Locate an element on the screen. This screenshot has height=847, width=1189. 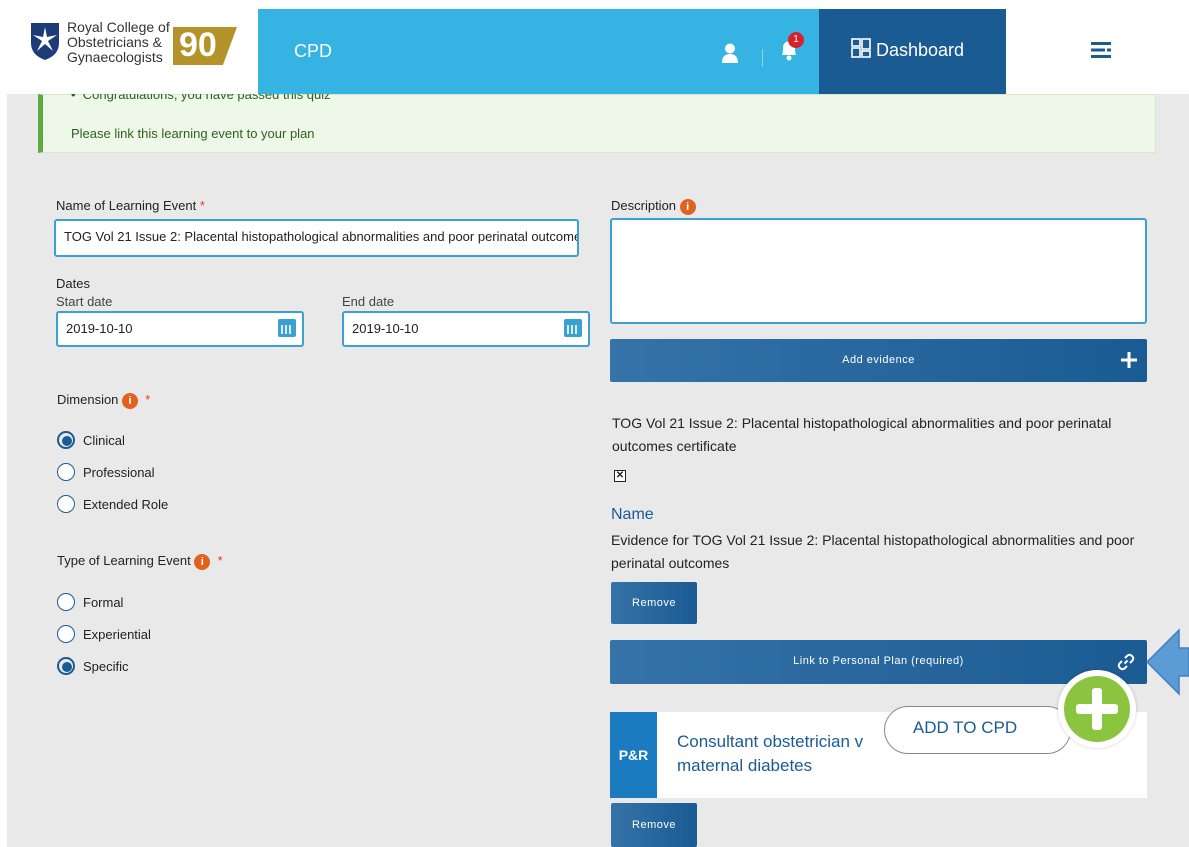
radio-dimension-clinical: Clinical is located at coordinates (91, 440).